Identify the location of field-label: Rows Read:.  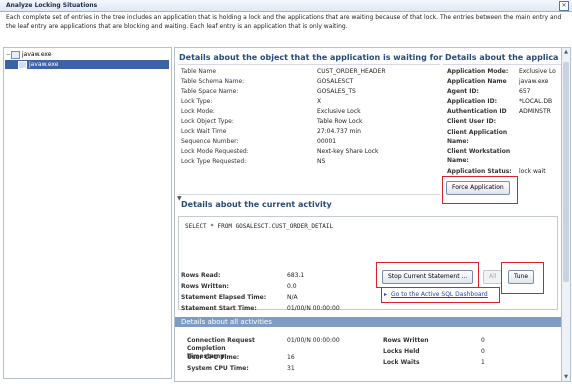
(201, 275).